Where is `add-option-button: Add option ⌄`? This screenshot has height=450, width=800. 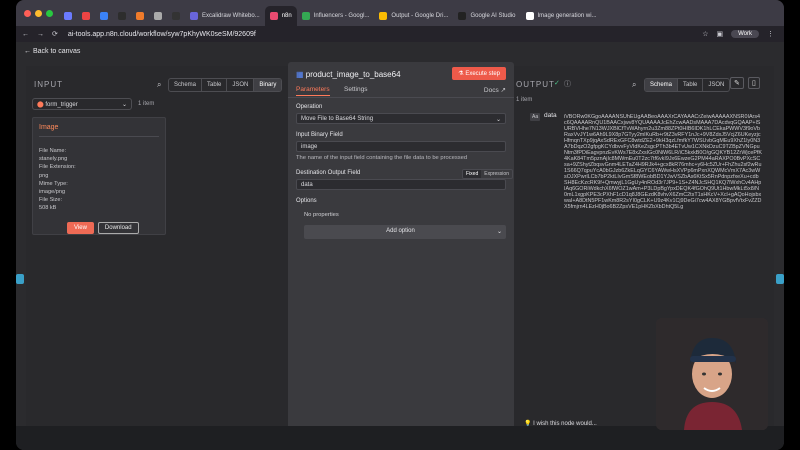 add-option-button: Add option ⌄ is located at coordinates (405, 232).